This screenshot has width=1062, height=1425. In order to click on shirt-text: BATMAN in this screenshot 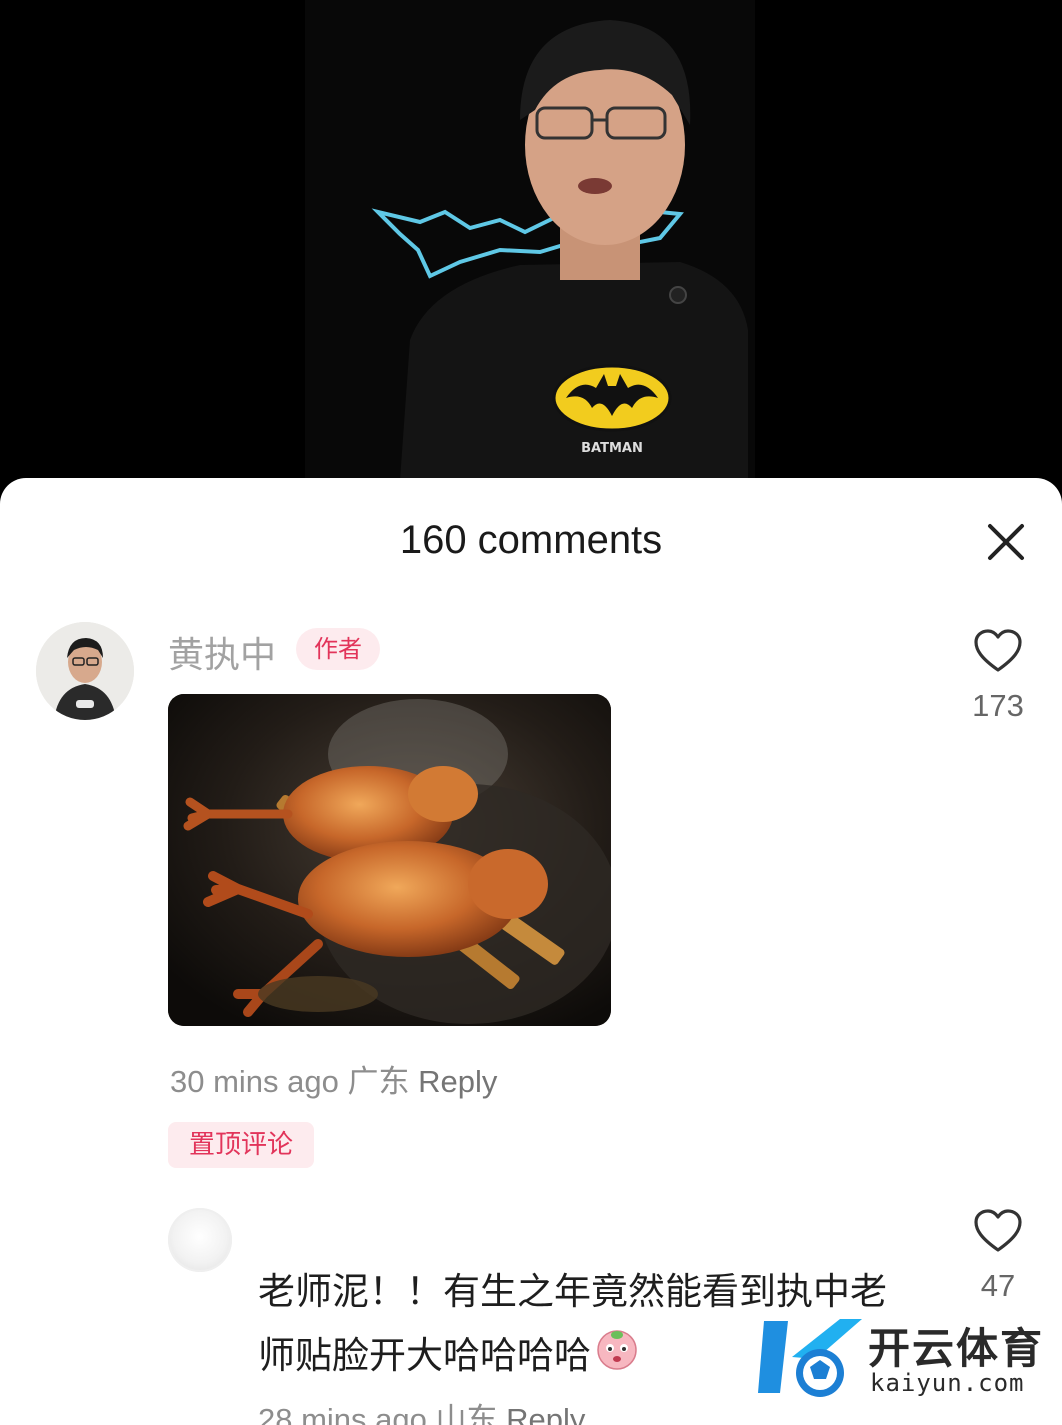, I will do `click(612, 448)`.